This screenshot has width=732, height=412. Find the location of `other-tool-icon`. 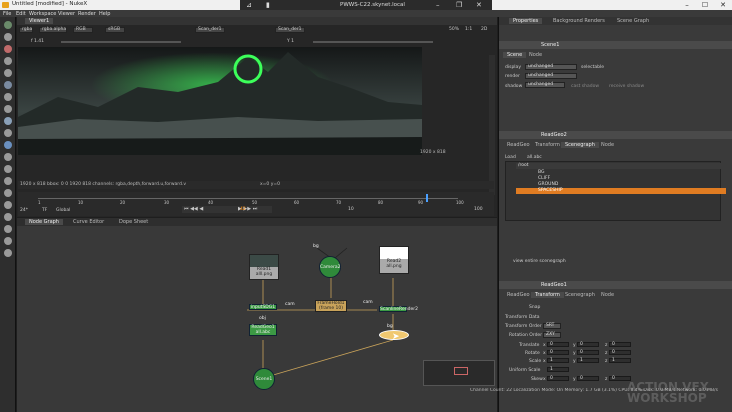

other-tool-icon is located at coordinates (8, 205).